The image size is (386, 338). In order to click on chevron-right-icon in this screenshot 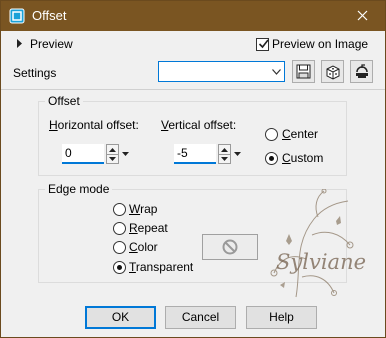, I will do `click(19, 43)`.